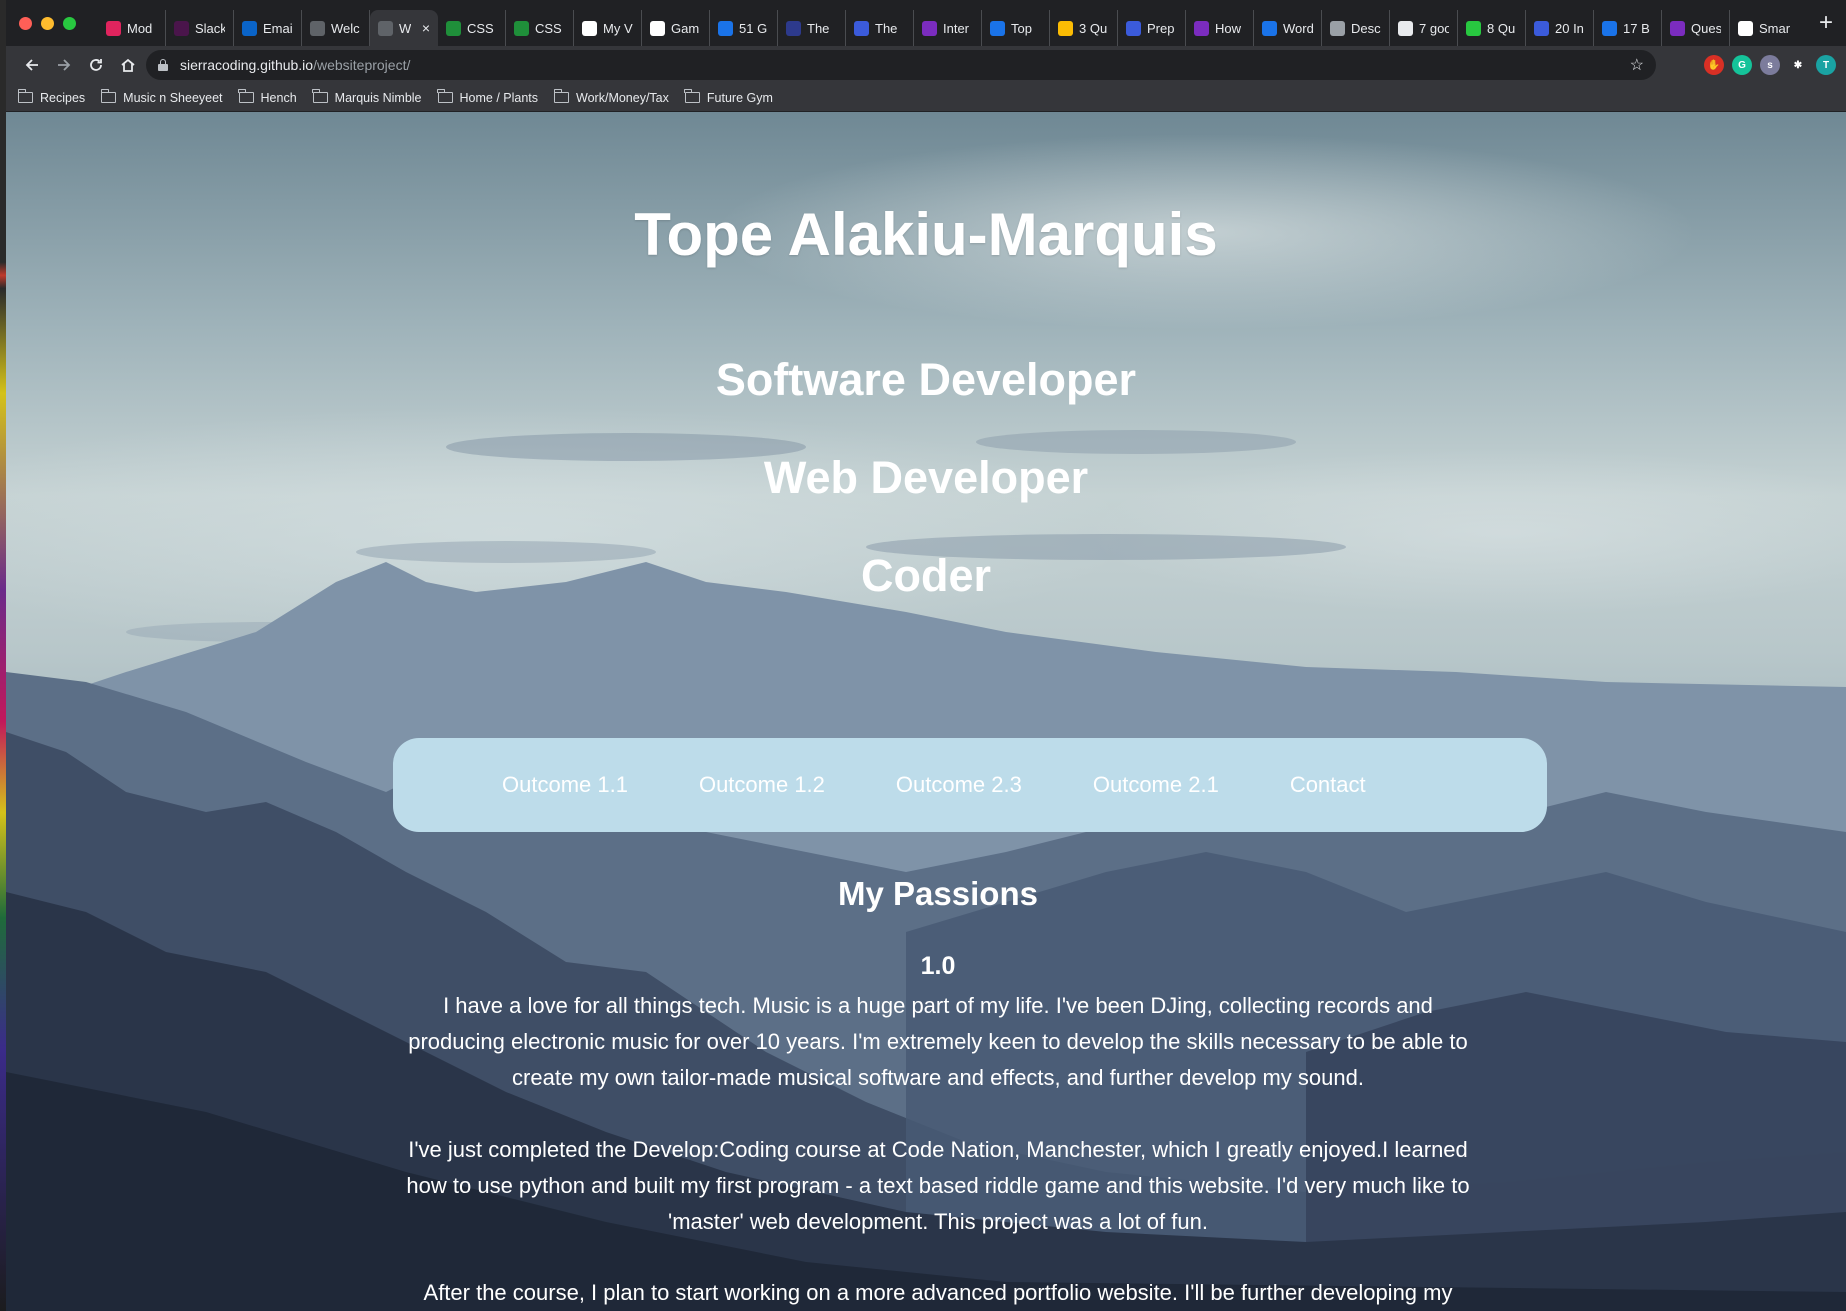 Image resolution: width=1846 pixels, height=1311 pixels. What do you see at coordinates (1742, 65) in the screenshot?
I see `grammarly-icon: G` at bounding box center [1742, 65].